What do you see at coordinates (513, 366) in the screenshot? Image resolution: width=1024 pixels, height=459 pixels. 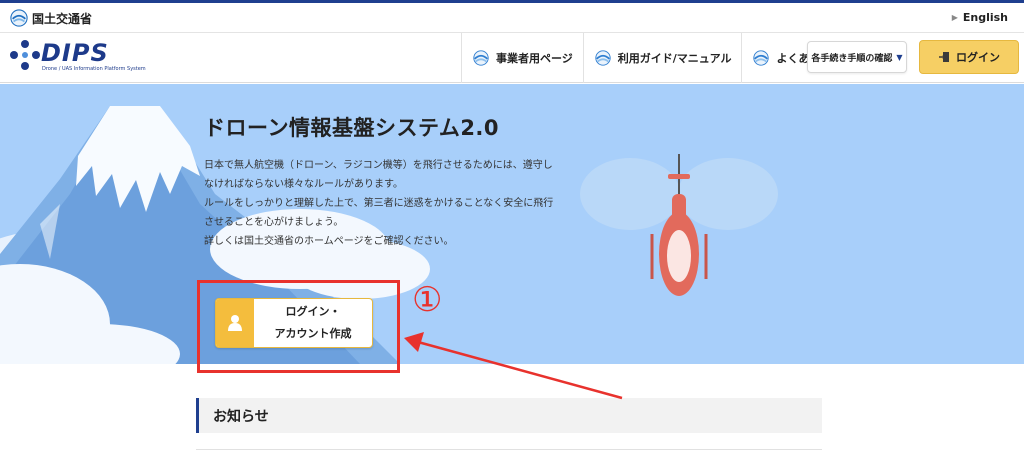 I see `annotation-arrow-icon` at bounding box center [513, 366].